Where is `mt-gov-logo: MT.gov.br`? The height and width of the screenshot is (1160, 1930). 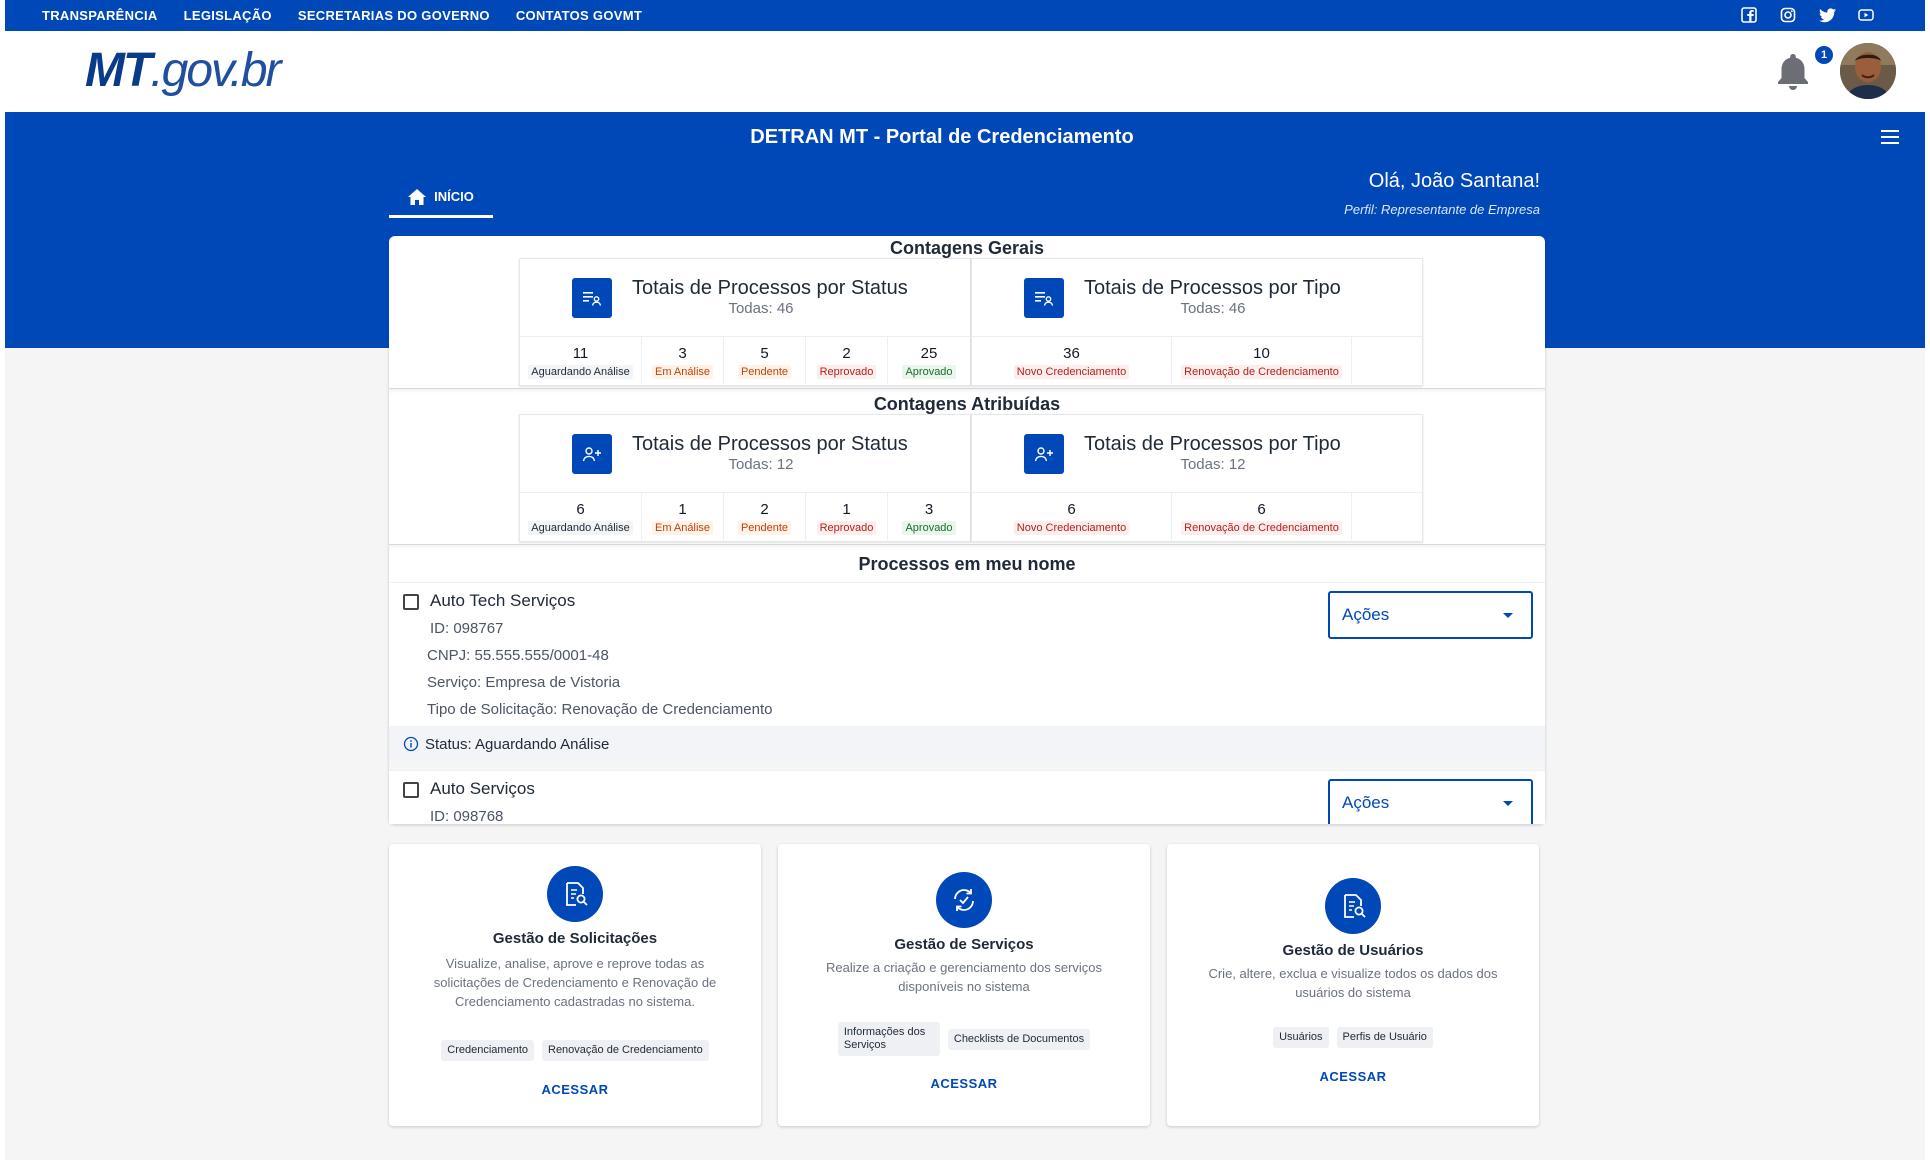 mt-gov-logo: MT.gov.br is located at coordinates (183, 70).